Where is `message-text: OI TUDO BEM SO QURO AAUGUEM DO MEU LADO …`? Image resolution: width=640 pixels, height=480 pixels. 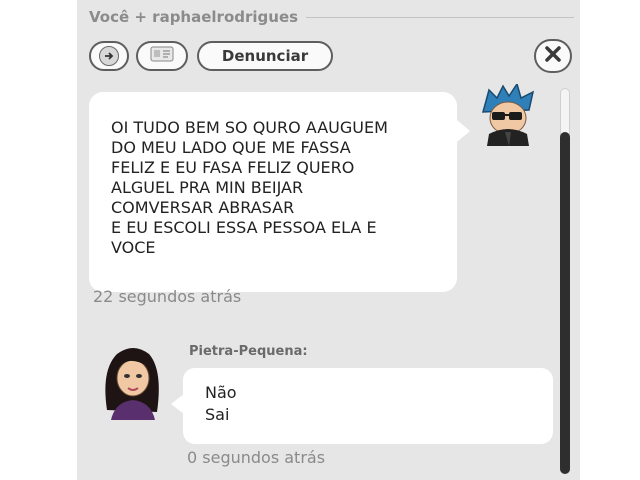
message-text: OI TUDO BEM SO QURO AAUGUEM DO MEU LADO … is located at coordinates (249, 187).